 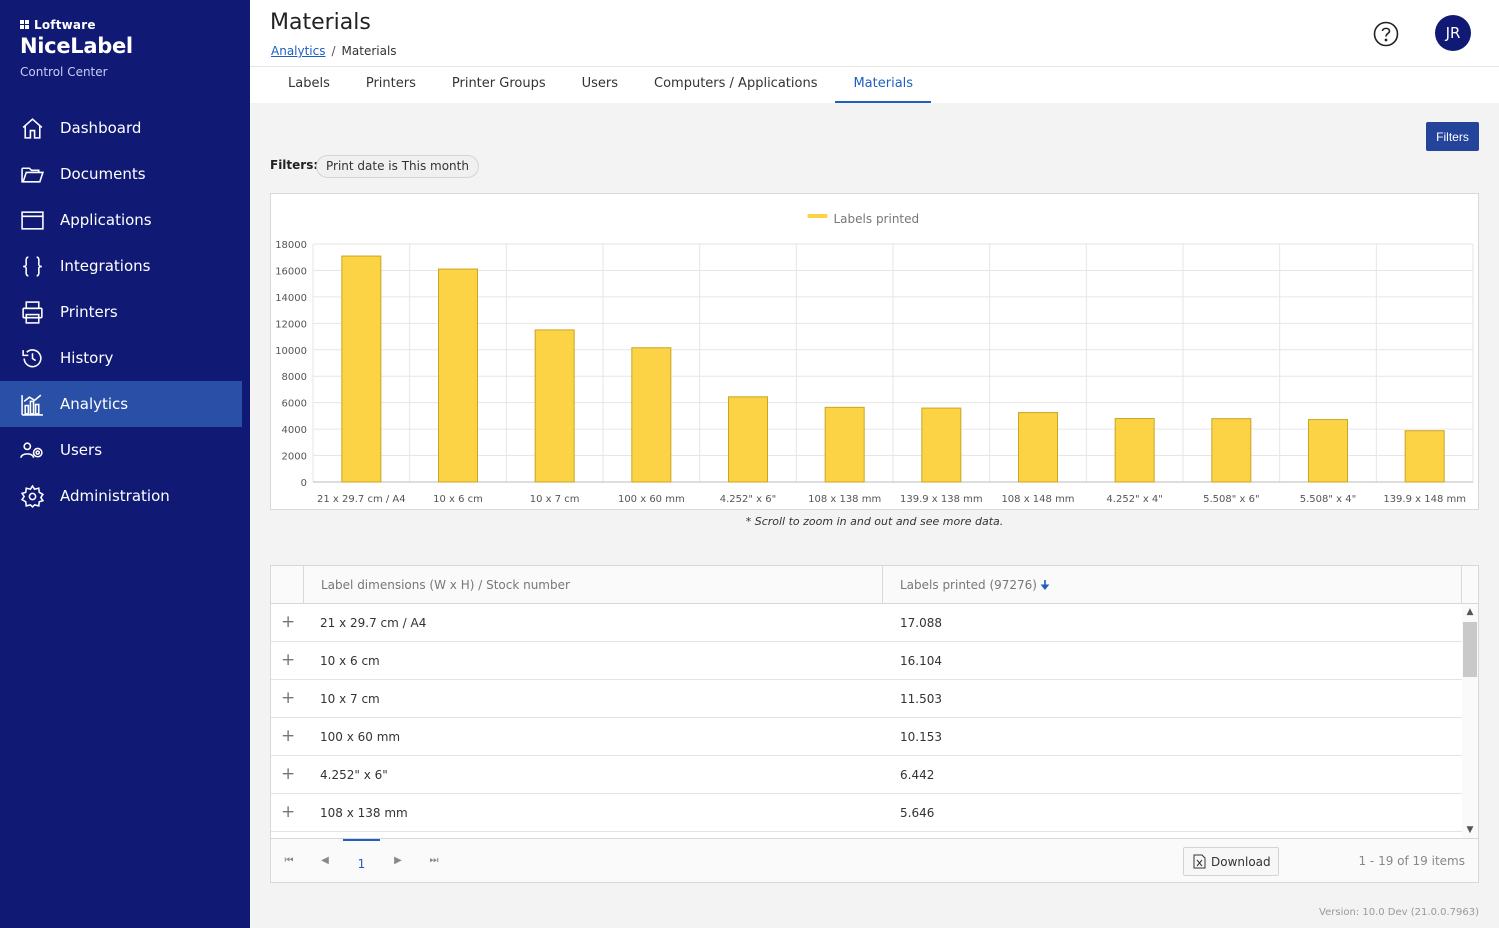 What do you see at coordinates (866, 813) in the screenshot?
I see `table-row: +108 x 138 mm 5.646` at bounding box center [866, 813].